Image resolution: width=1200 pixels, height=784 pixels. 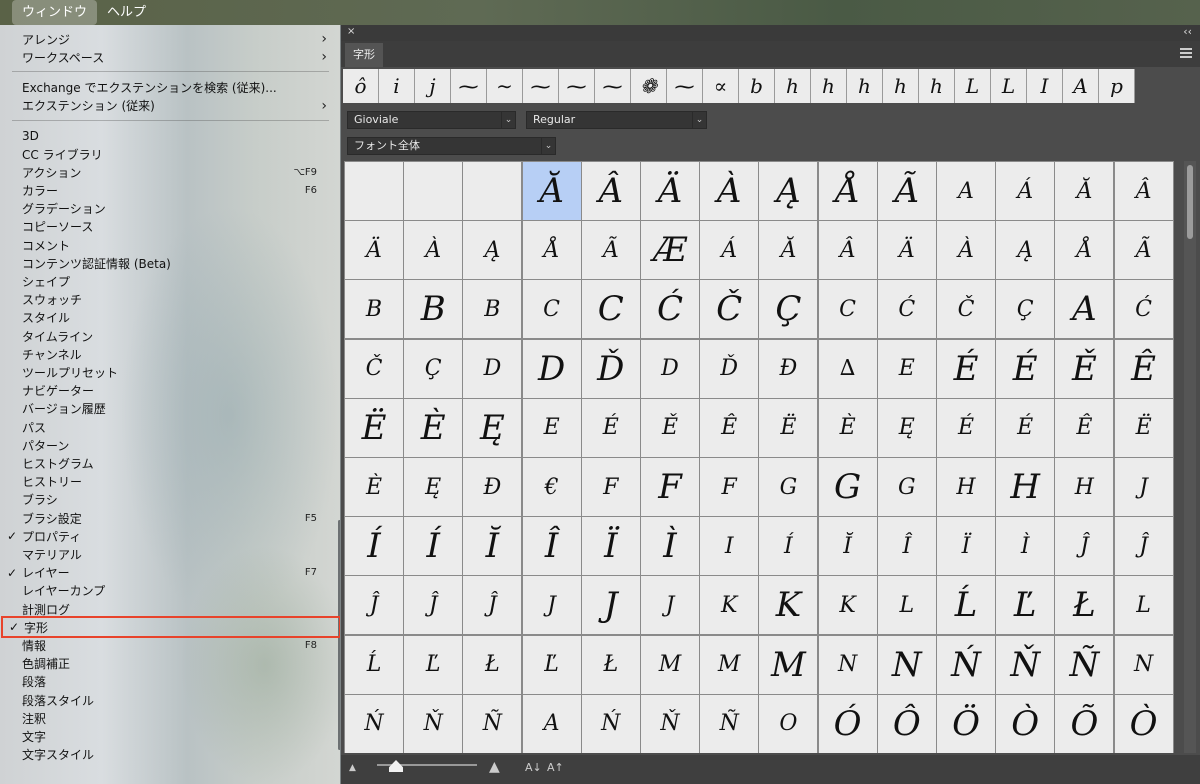 I want to click on menu-item: 計測ログ, so click(x=170, y=609).